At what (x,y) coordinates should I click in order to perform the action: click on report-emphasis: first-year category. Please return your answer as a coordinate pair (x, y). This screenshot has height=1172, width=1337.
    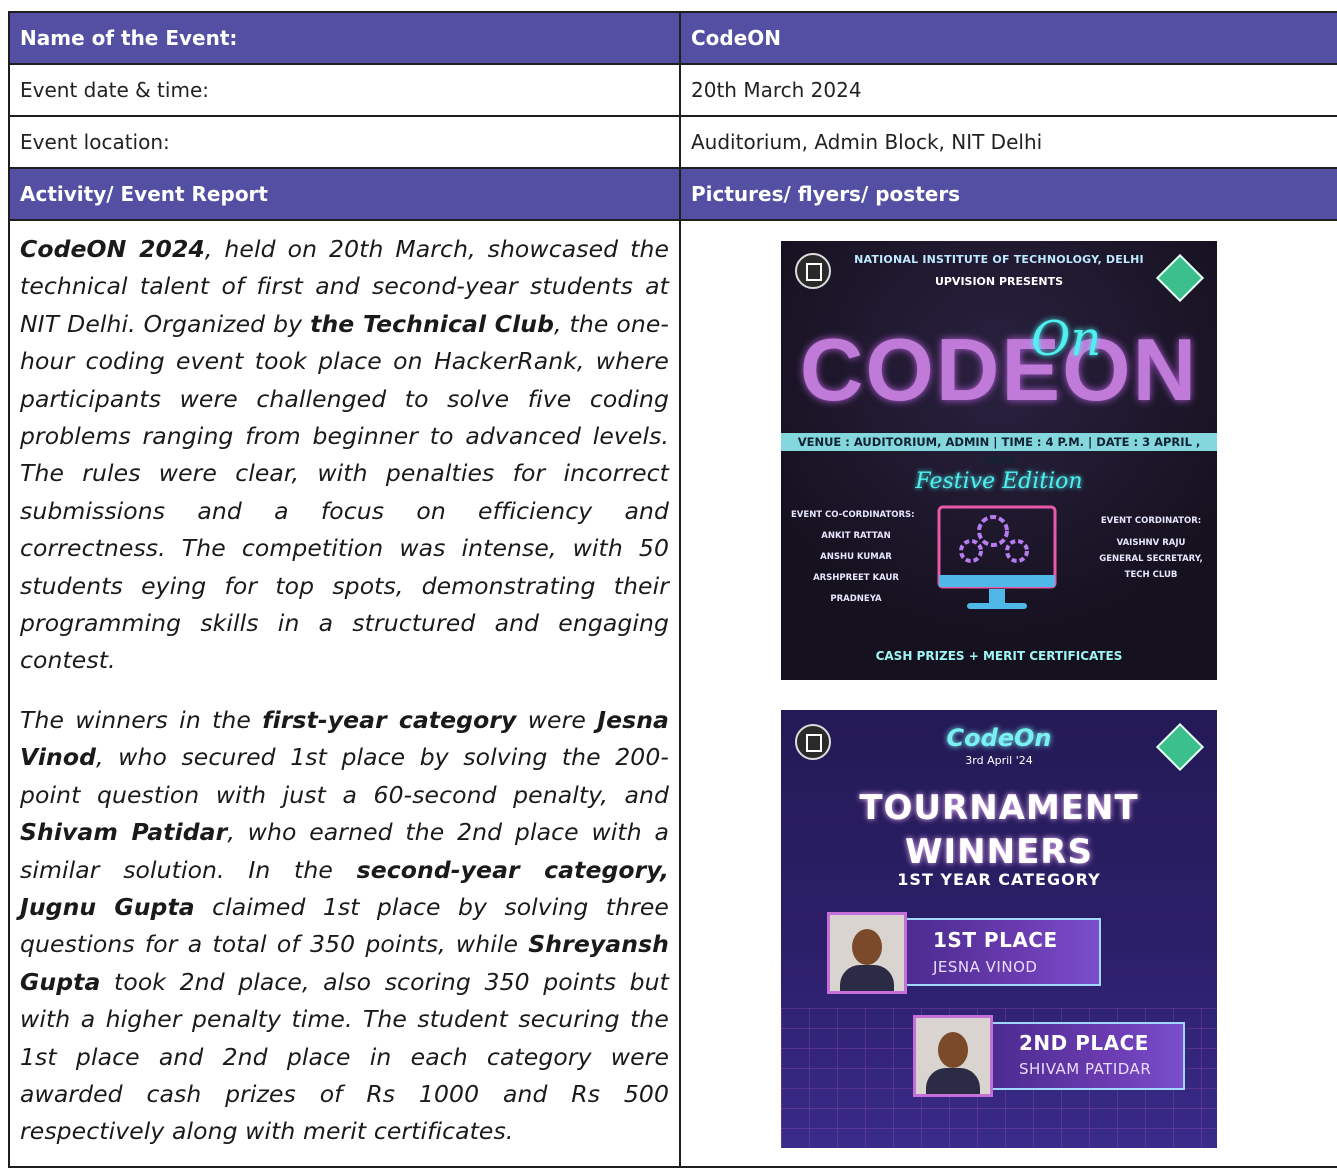
    Looking at the image, I should click on (389, 719).